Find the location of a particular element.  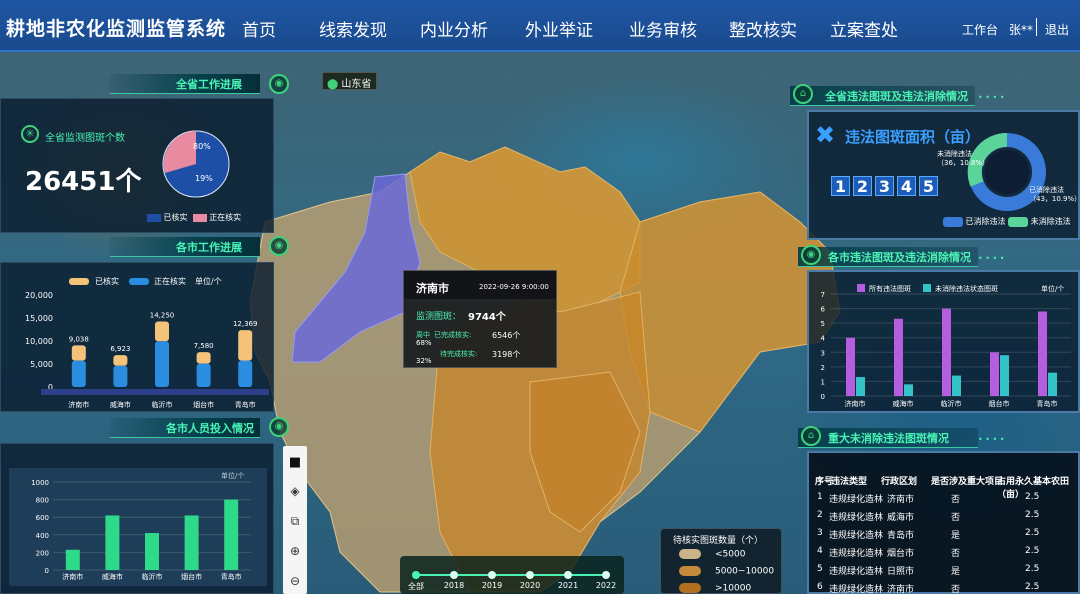

nav-business-review: 业务审核 is located at coordinates (663, 28).